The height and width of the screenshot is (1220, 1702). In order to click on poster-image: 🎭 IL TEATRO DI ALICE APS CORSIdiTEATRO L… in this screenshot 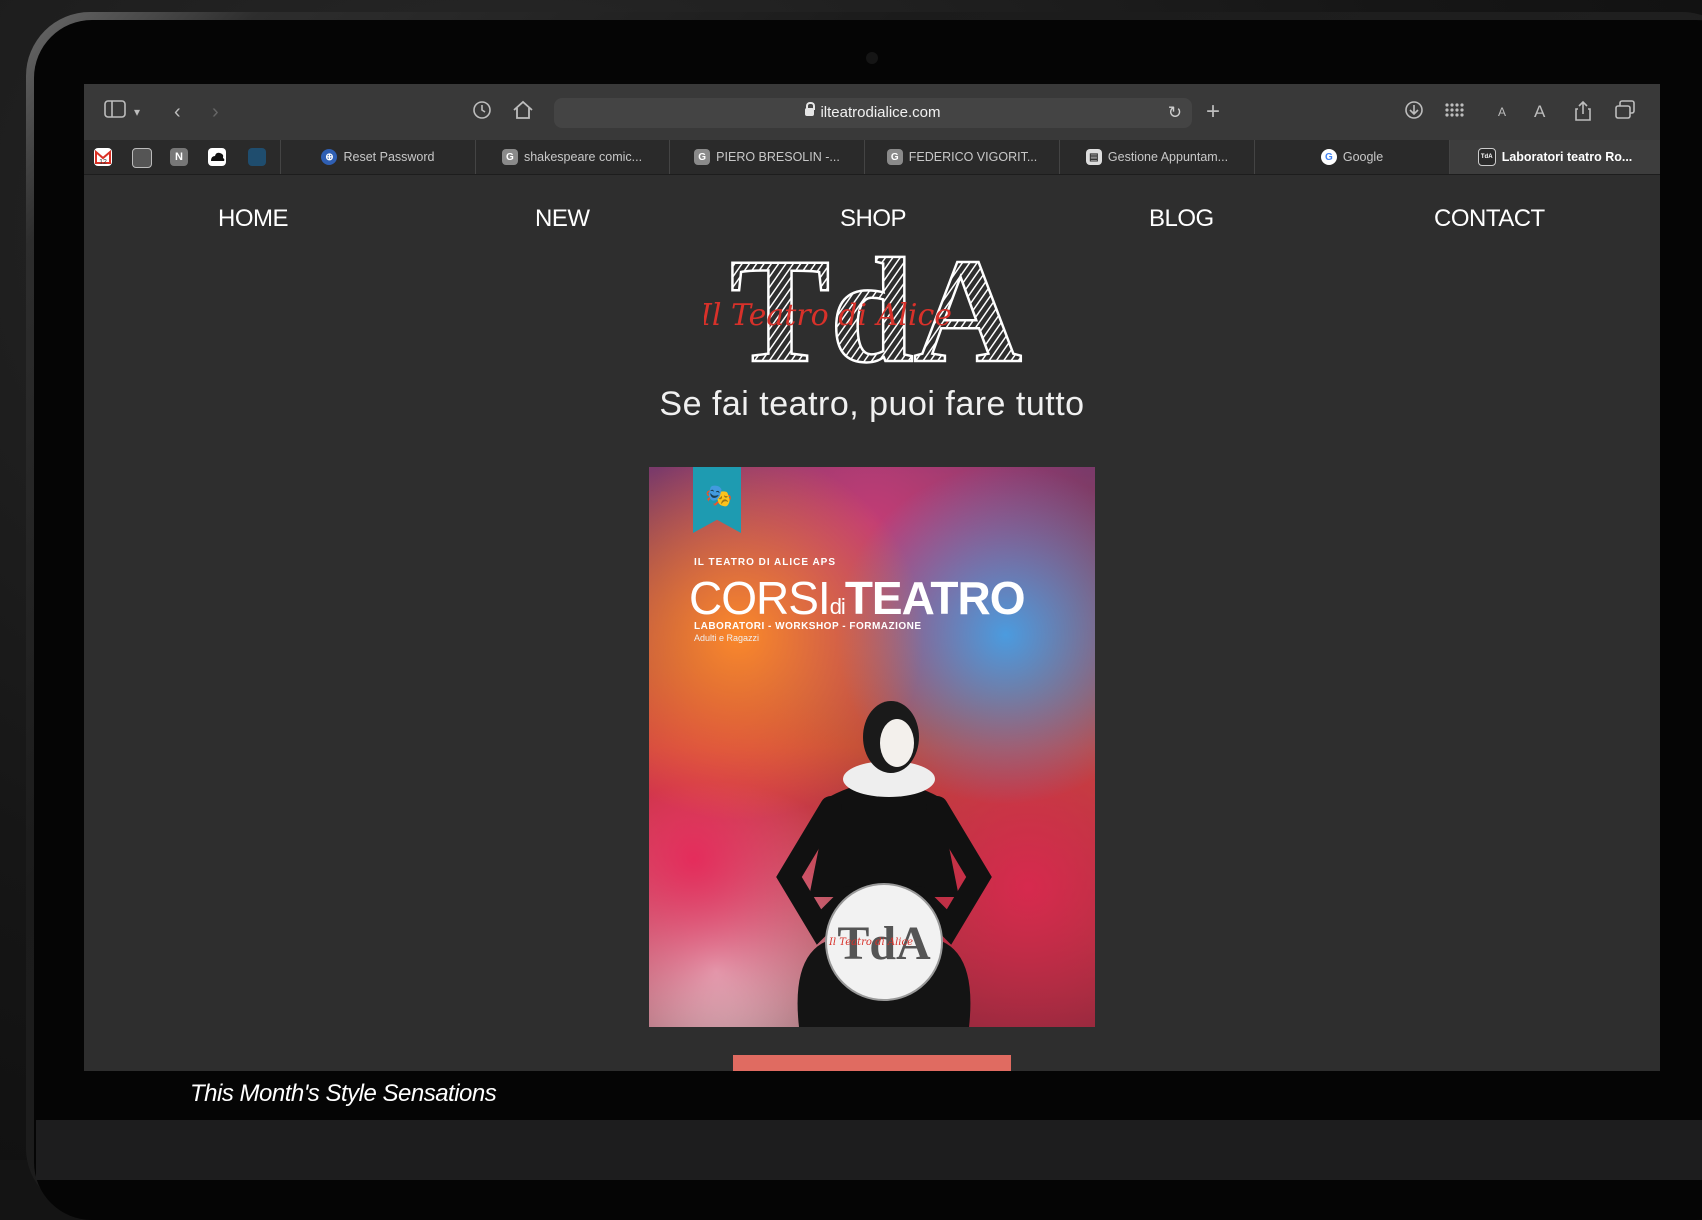, I will do `click(872, 747)`.